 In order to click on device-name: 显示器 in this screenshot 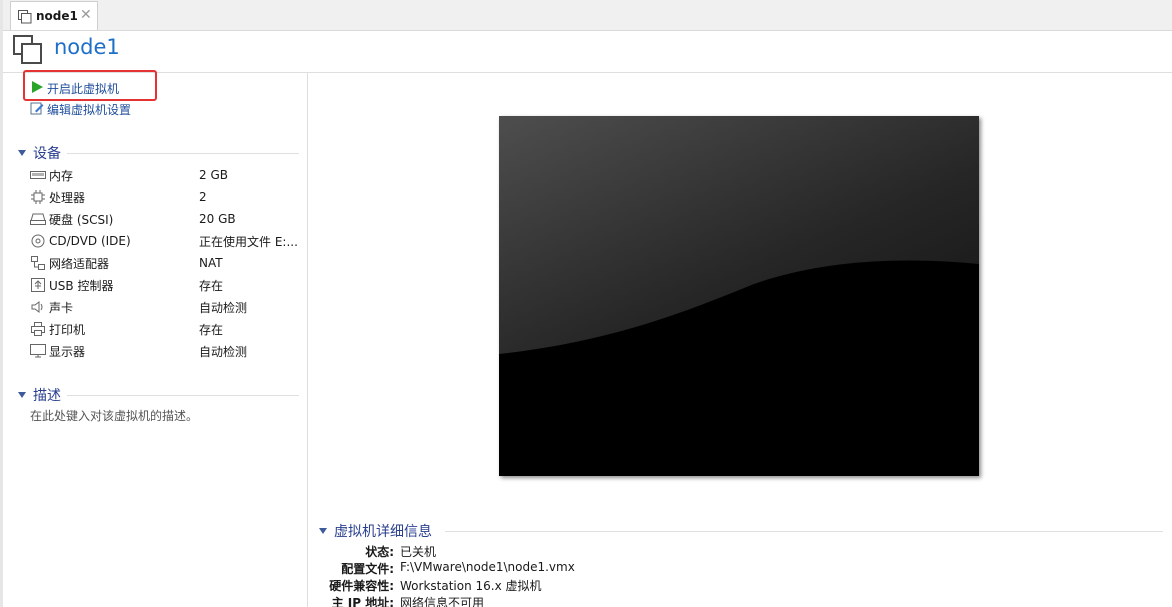, I will do `click(67, 351)`.